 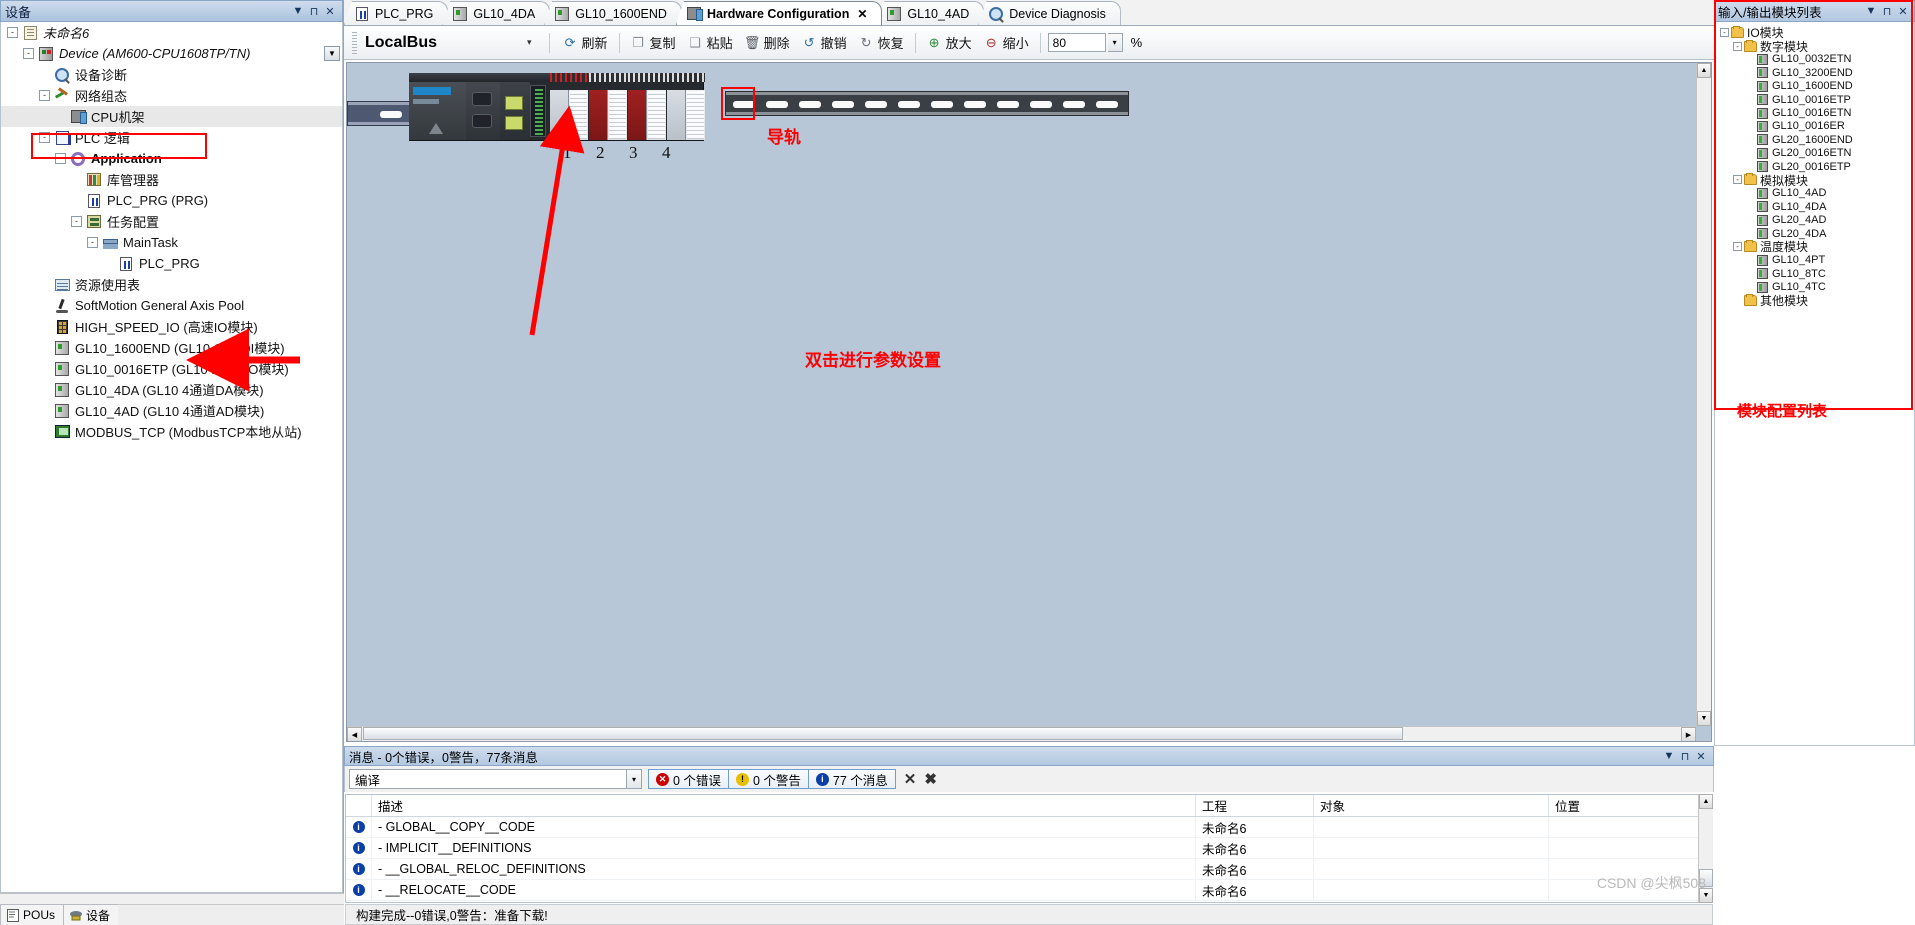 I want to click on toolbar-button-undo: ↺ 撤销, so click(x=824, y=42).